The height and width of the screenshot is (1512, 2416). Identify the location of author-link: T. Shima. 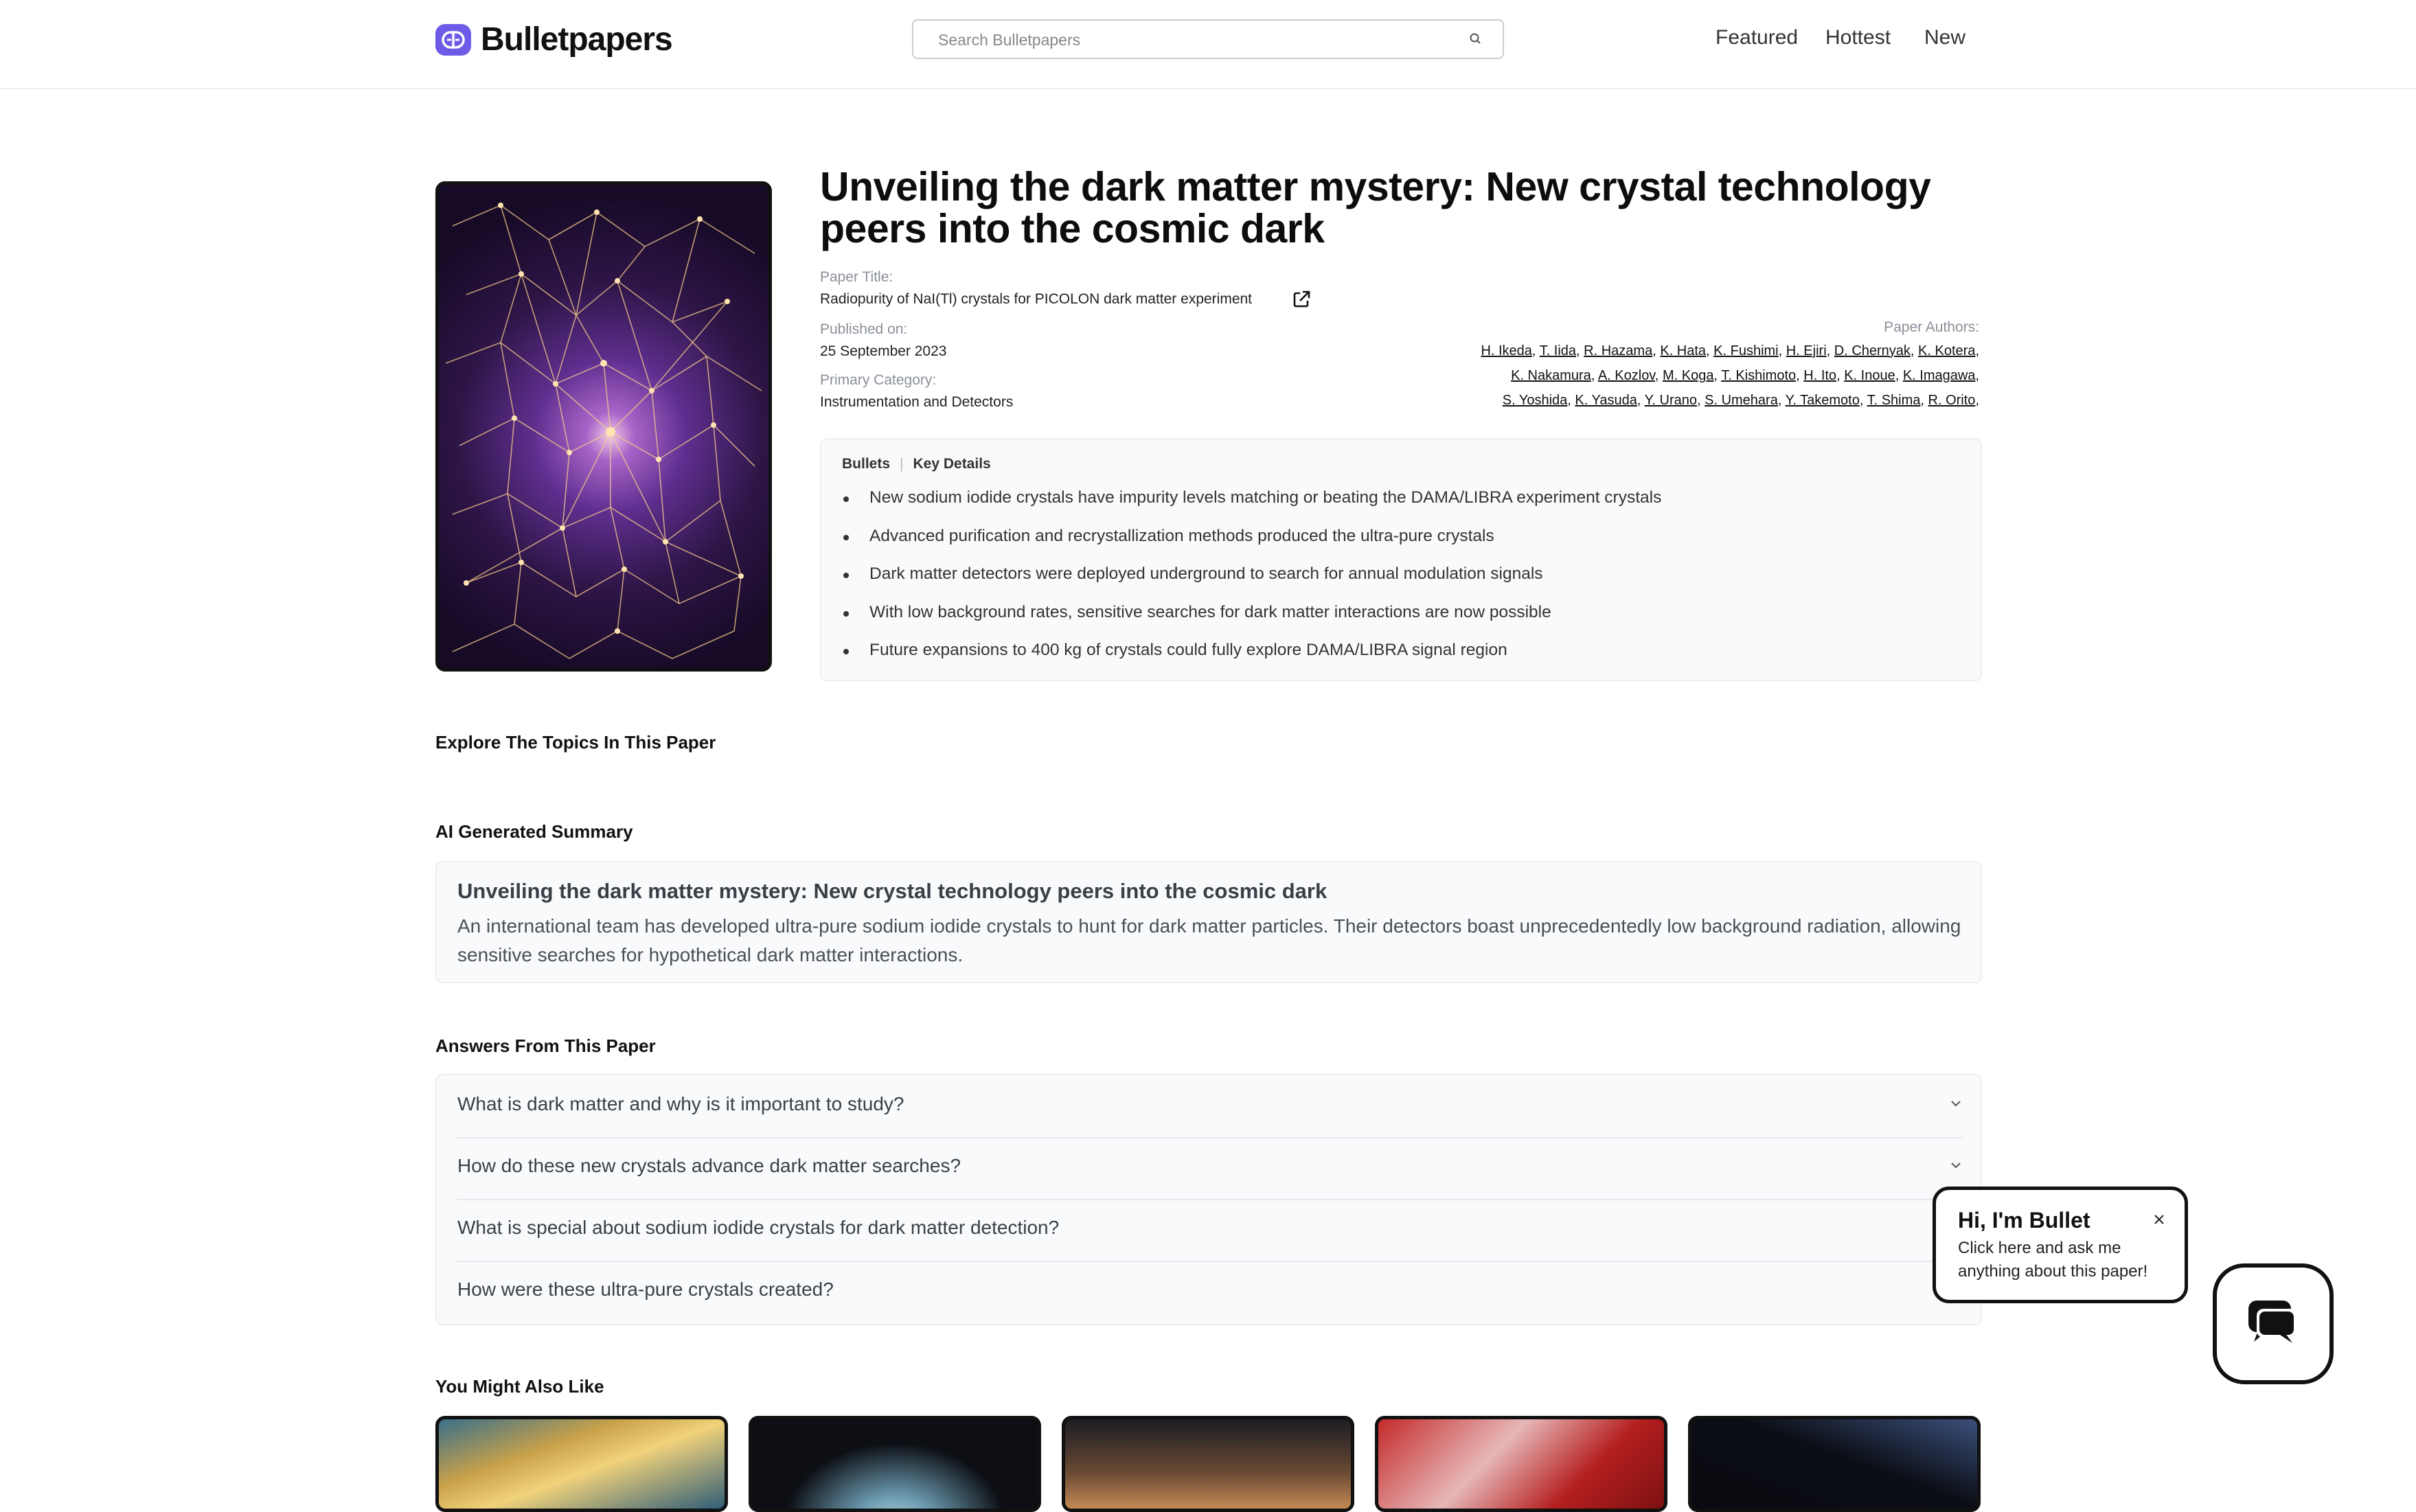
(1894, 400).